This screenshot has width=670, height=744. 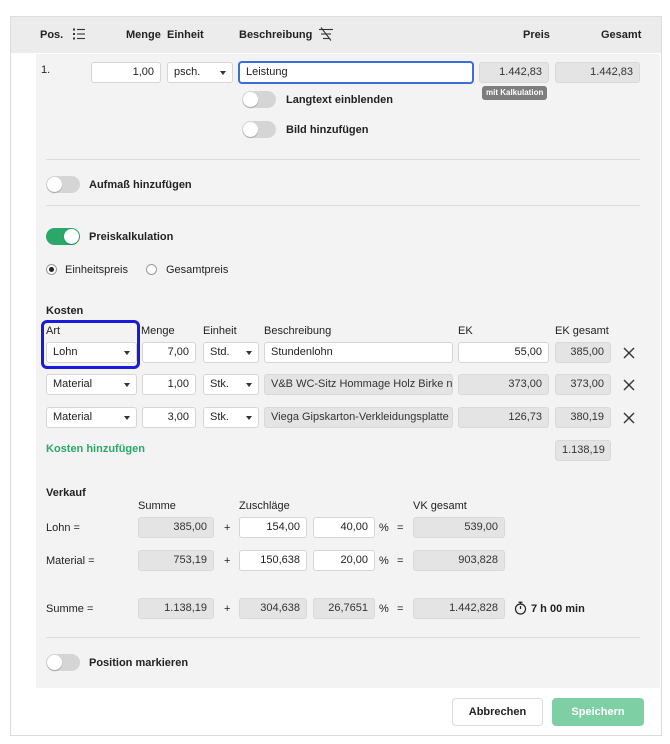 I want to click on time-estimate: 7 h 00 min, so click(x=558, y=609).